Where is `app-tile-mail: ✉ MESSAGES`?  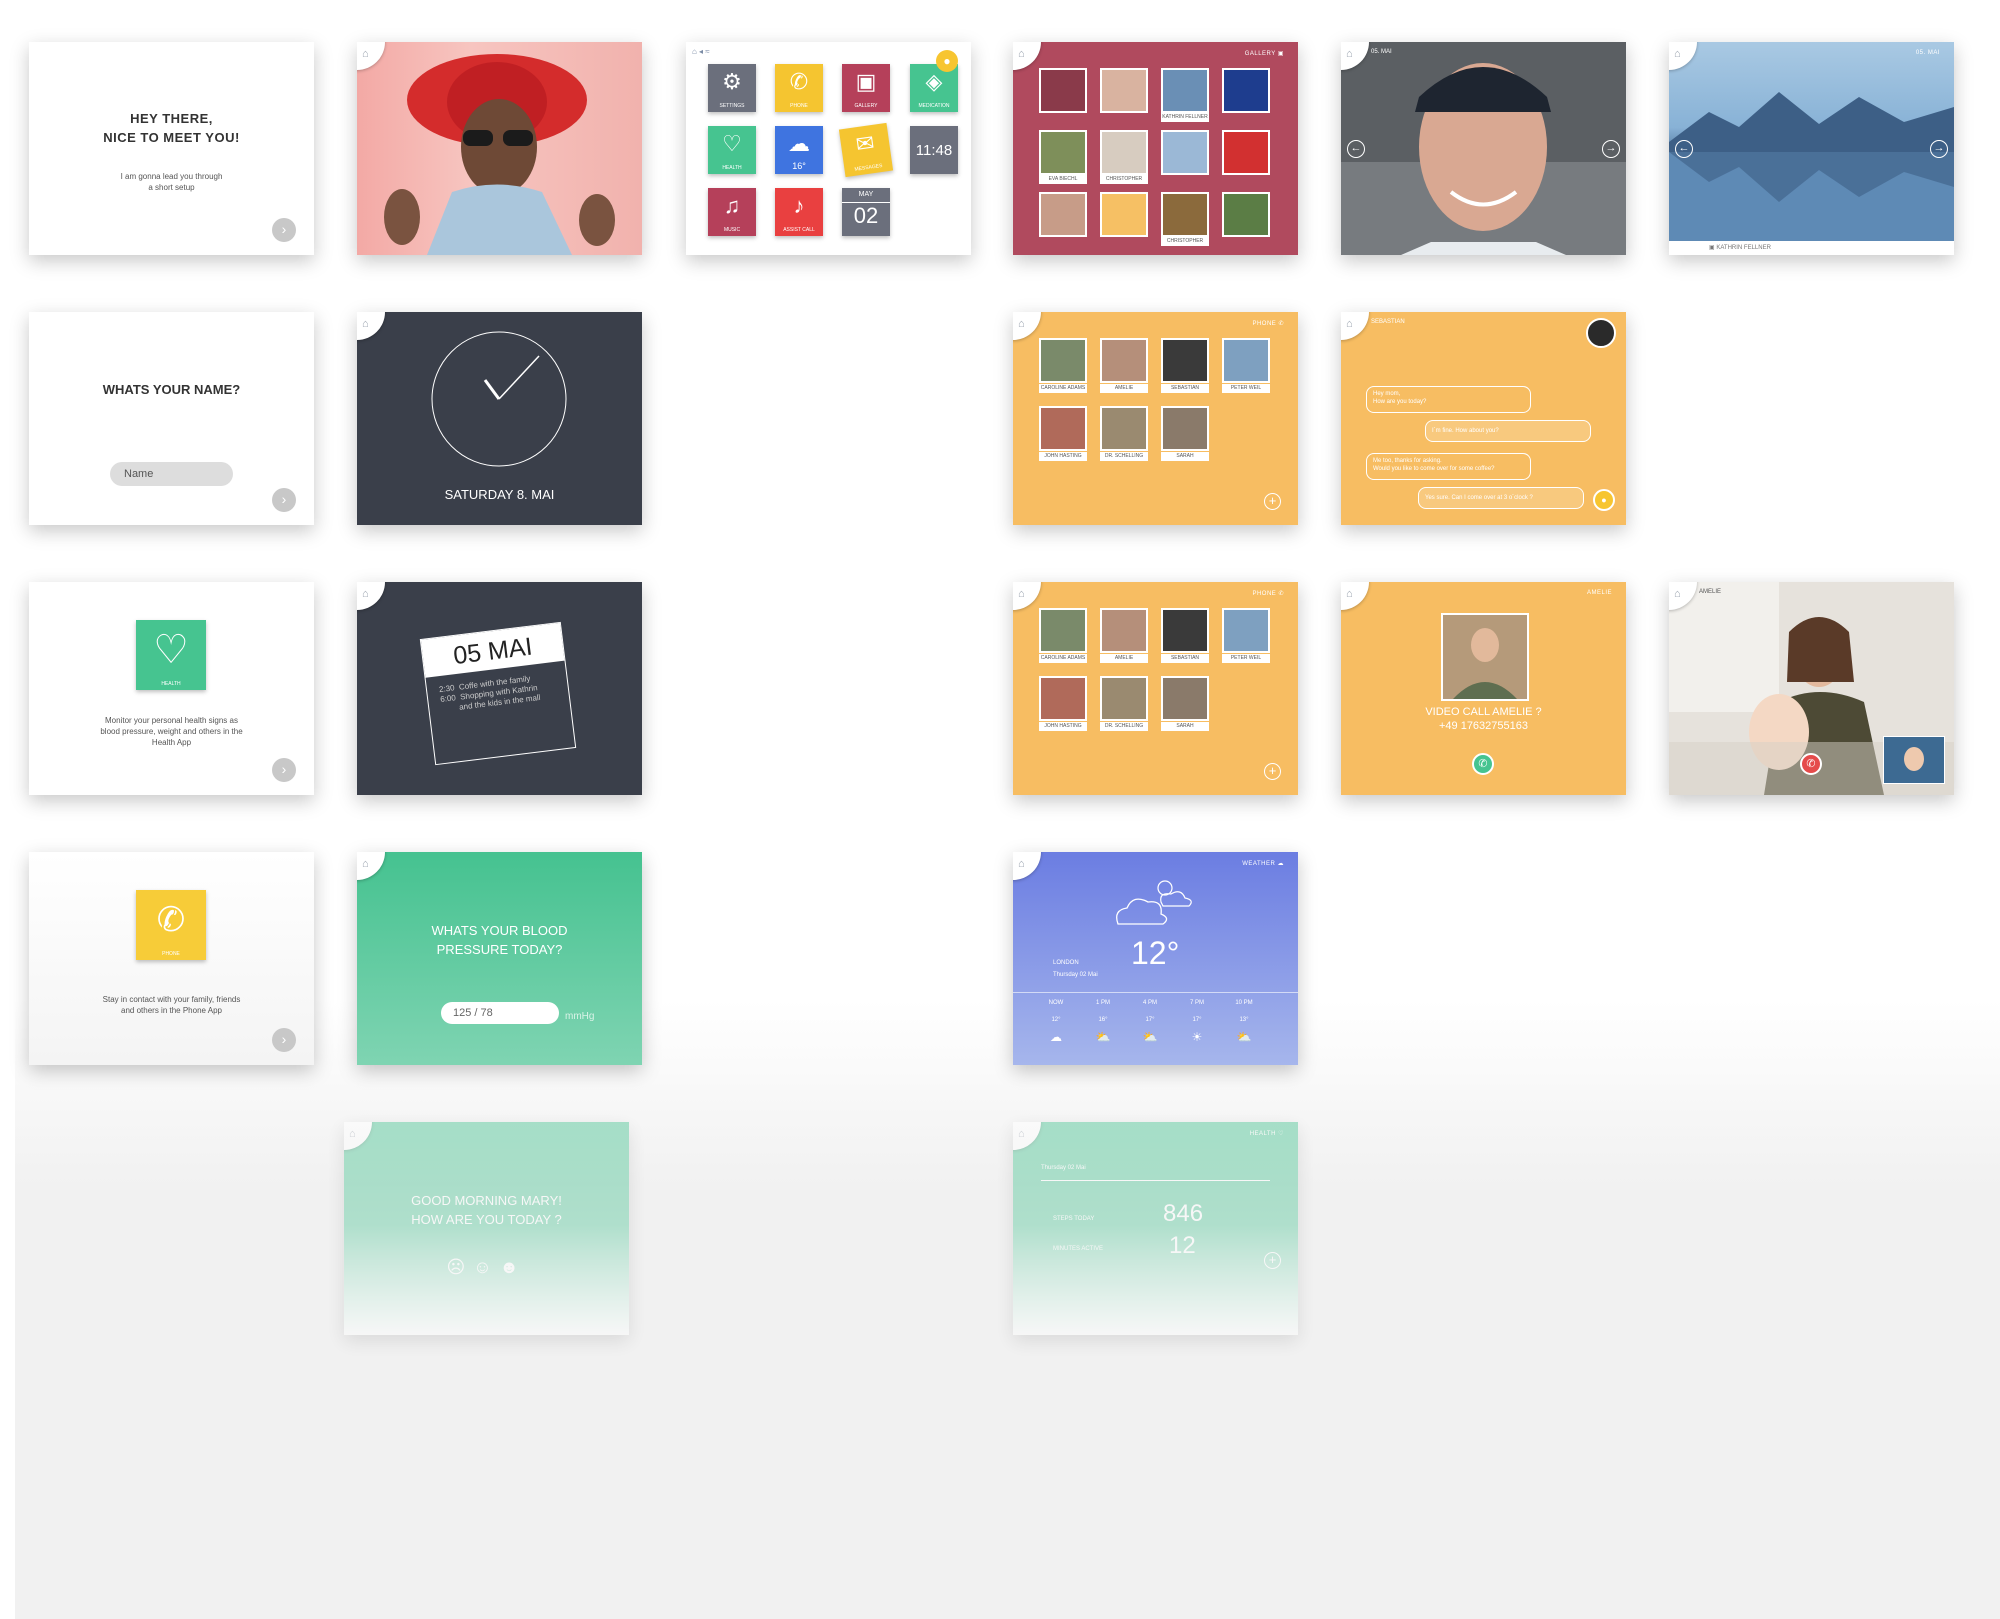
app-tile-mail: ✉ MESSAGES is located at coordinates (866, 150).